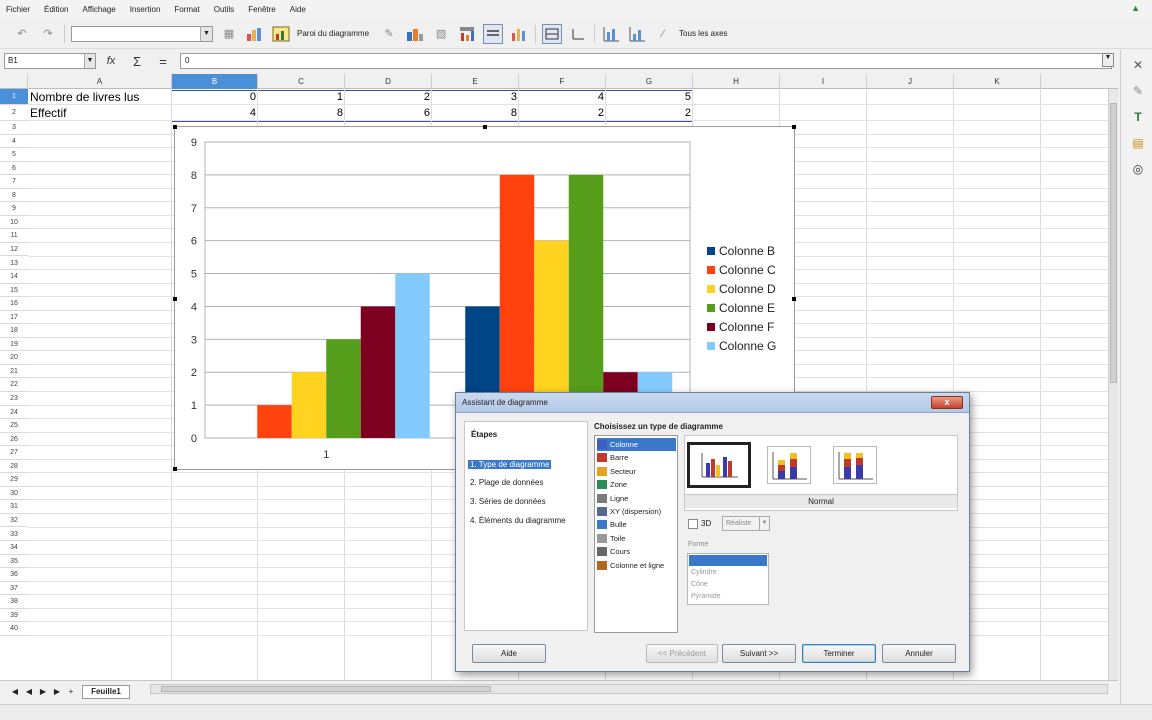 The image size is (1152, 720). What do you see at coordinates (649, 113) in the screenshot?
I see `cell-g2: 2` at bounding box center [649, 113].